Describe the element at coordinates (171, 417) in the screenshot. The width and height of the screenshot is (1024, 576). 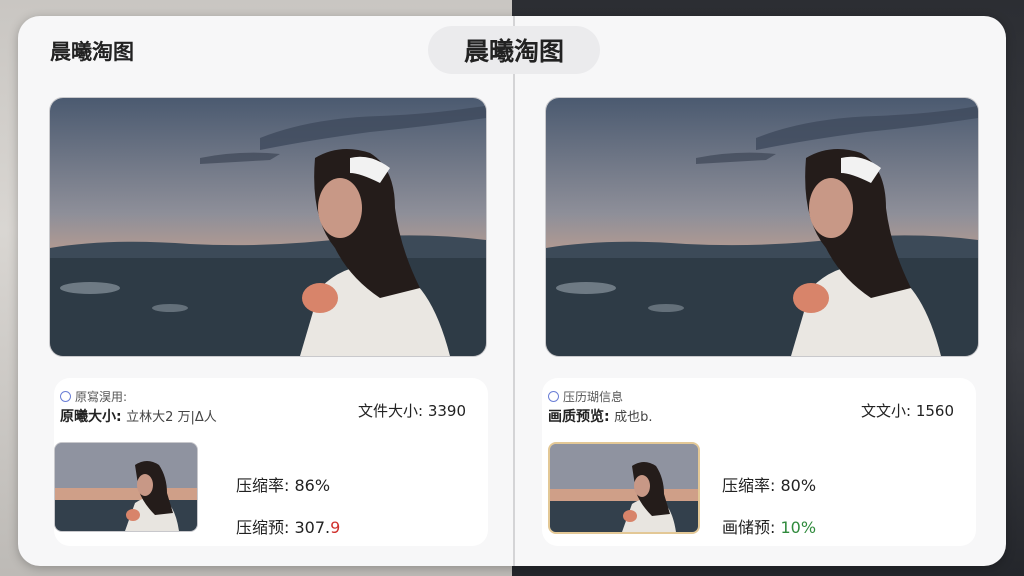
I see `original-size-value: 立林⼤2 万|Δ人` at that location.